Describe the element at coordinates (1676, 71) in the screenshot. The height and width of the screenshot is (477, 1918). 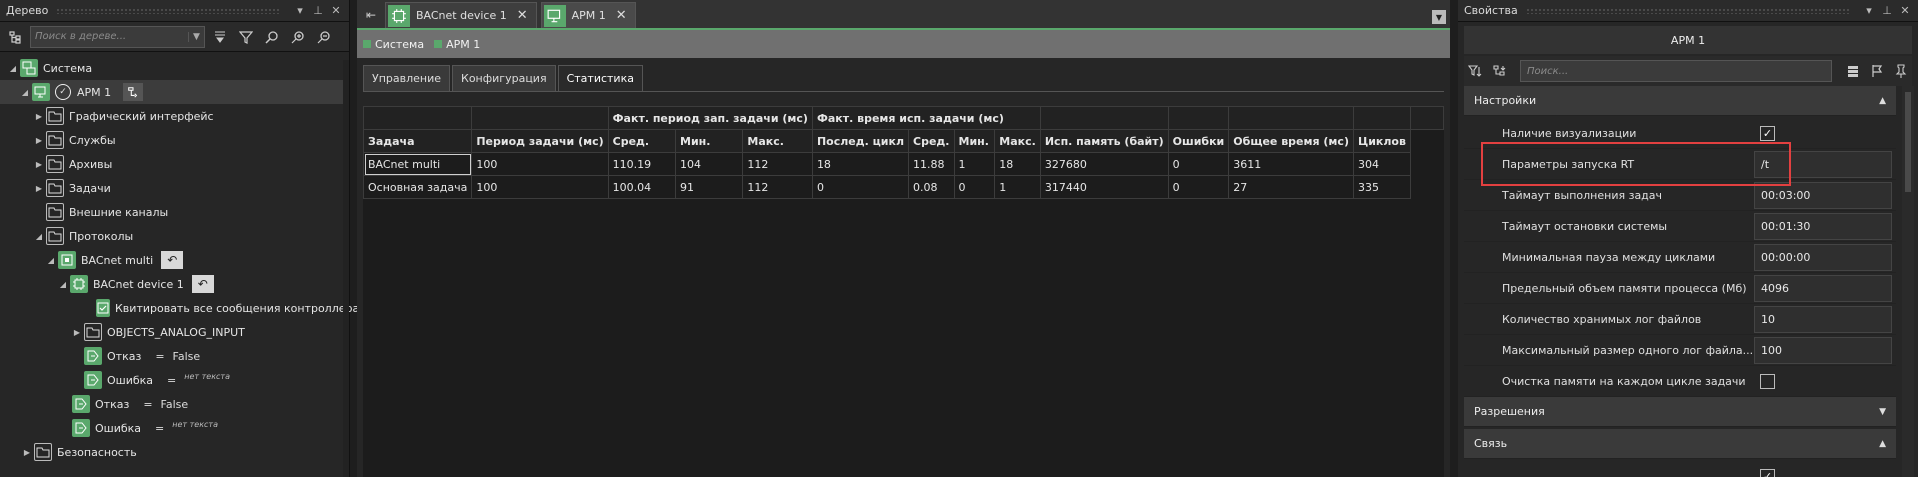
I see `properties-search-input` at that location.